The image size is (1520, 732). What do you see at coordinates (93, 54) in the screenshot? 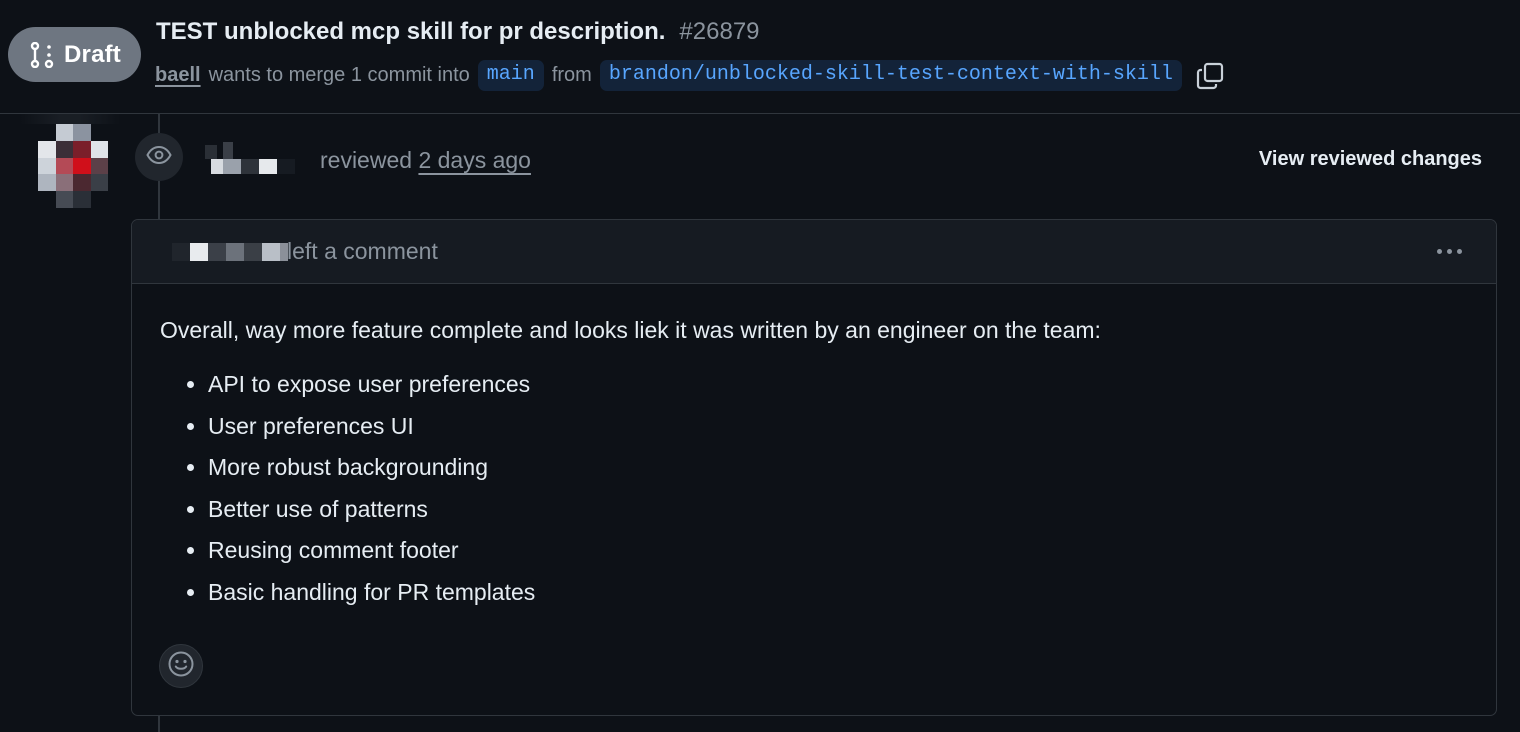
I see `draft-status-label: Draft` at bounding box center [93, 54].